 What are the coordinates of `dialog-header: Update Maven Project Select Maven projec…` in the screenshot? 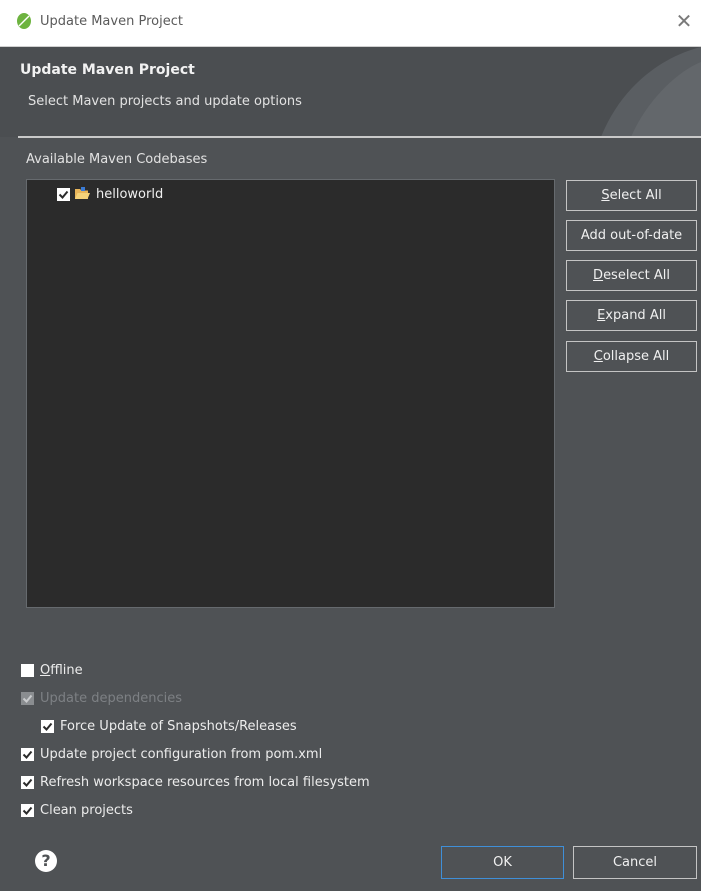 It's located at (350, 92).